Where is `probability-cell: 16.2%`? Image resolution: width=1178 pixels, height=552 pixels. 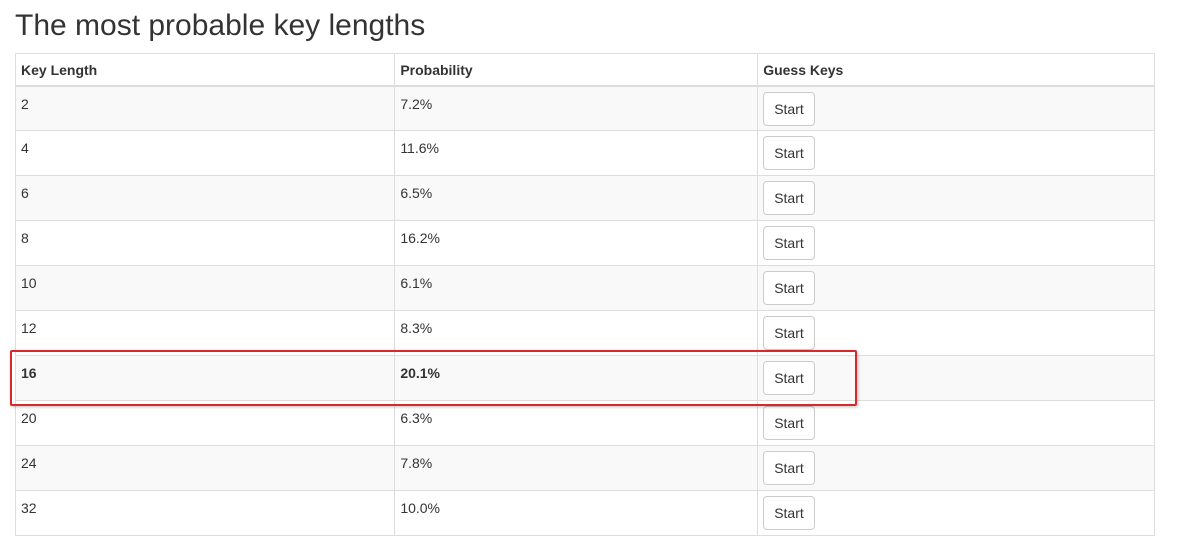 probability-cell: 16.2% is located at coordinates (576, 243).